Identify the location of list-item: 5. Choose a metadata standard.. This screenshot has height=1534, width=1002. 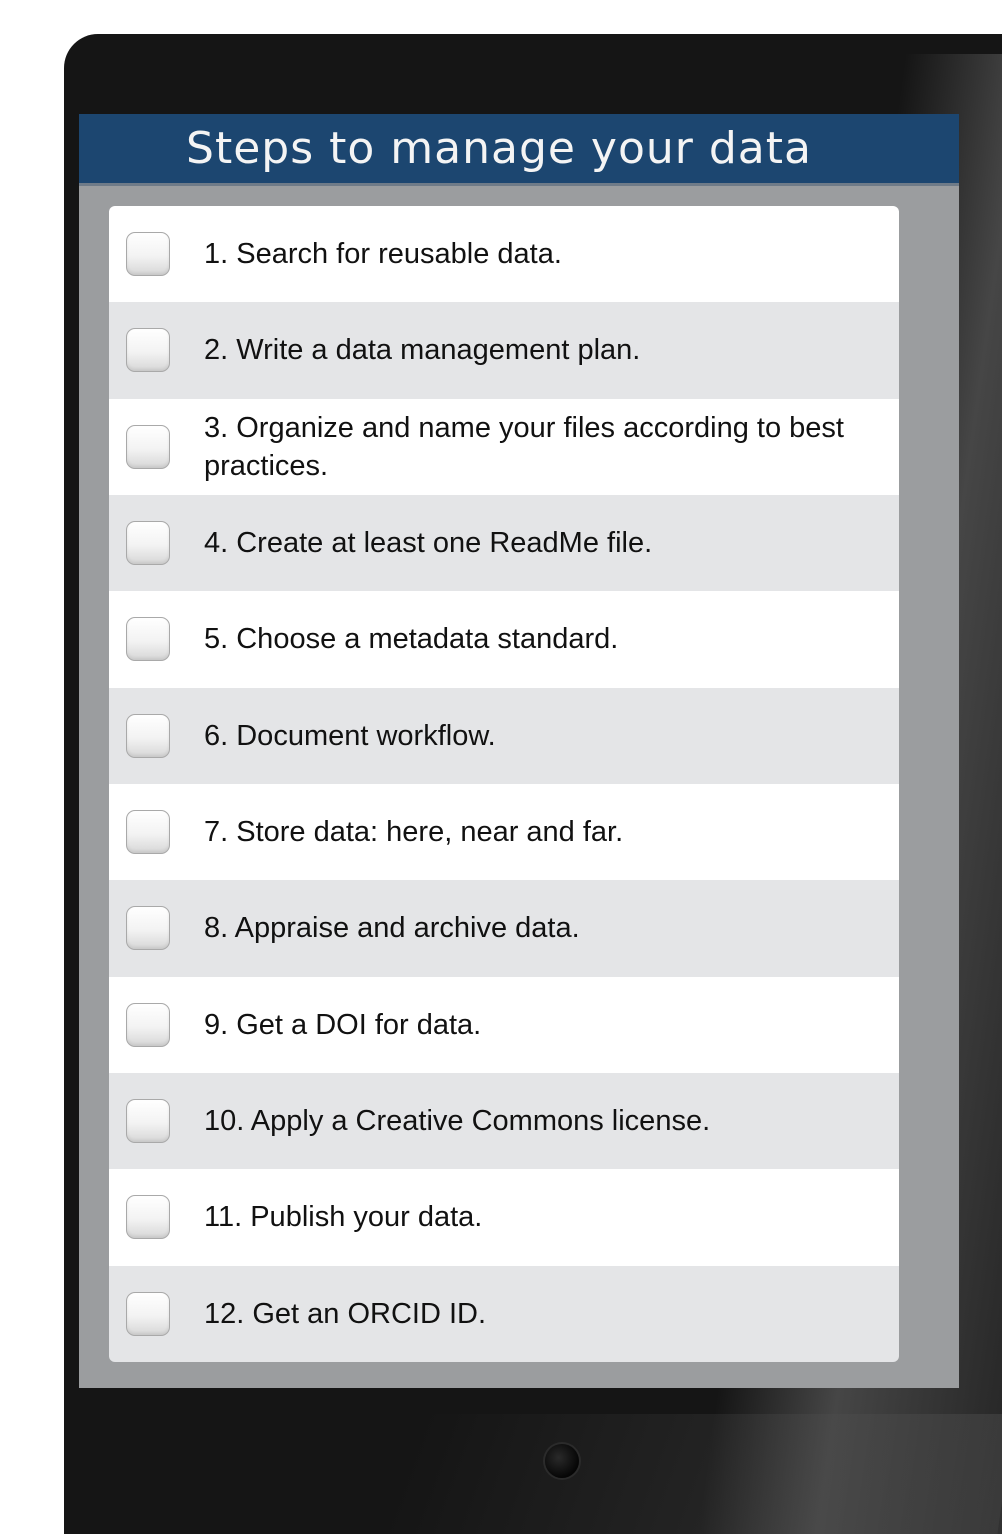
(504, 639).